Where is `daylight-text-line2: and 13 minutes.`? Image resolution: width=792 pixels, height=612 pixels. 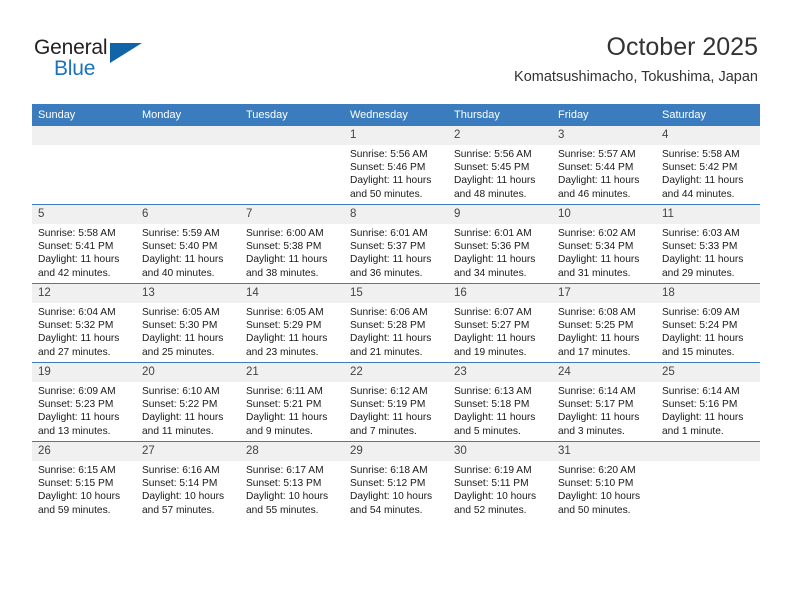 daylight-text-line2: and 13 minutes. is located at coordinates (74, 431).